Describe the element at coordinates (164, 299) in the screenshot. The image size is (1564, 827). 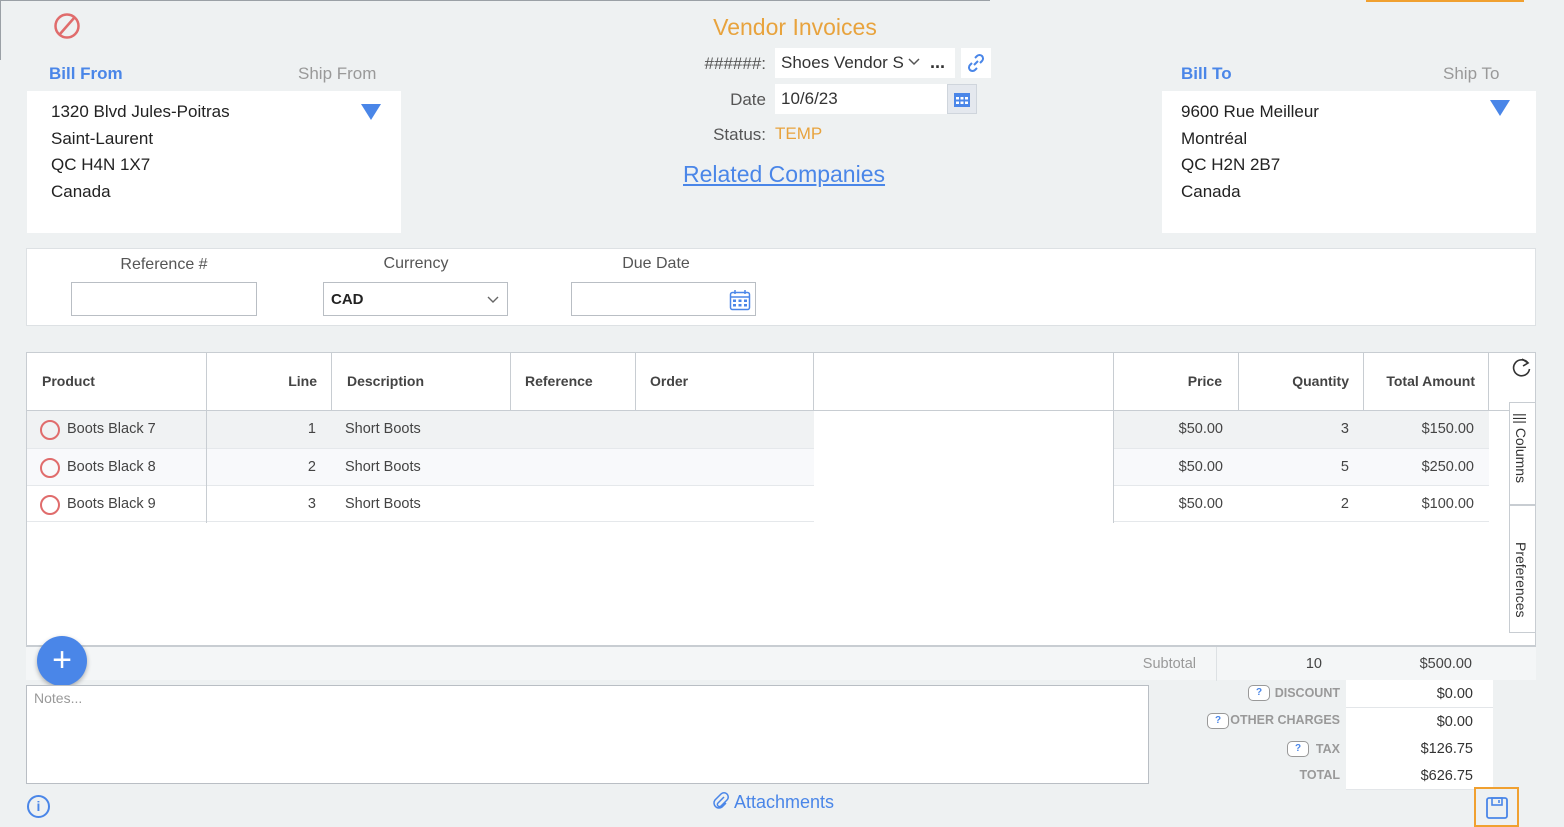
I see `reference-input` at that location.